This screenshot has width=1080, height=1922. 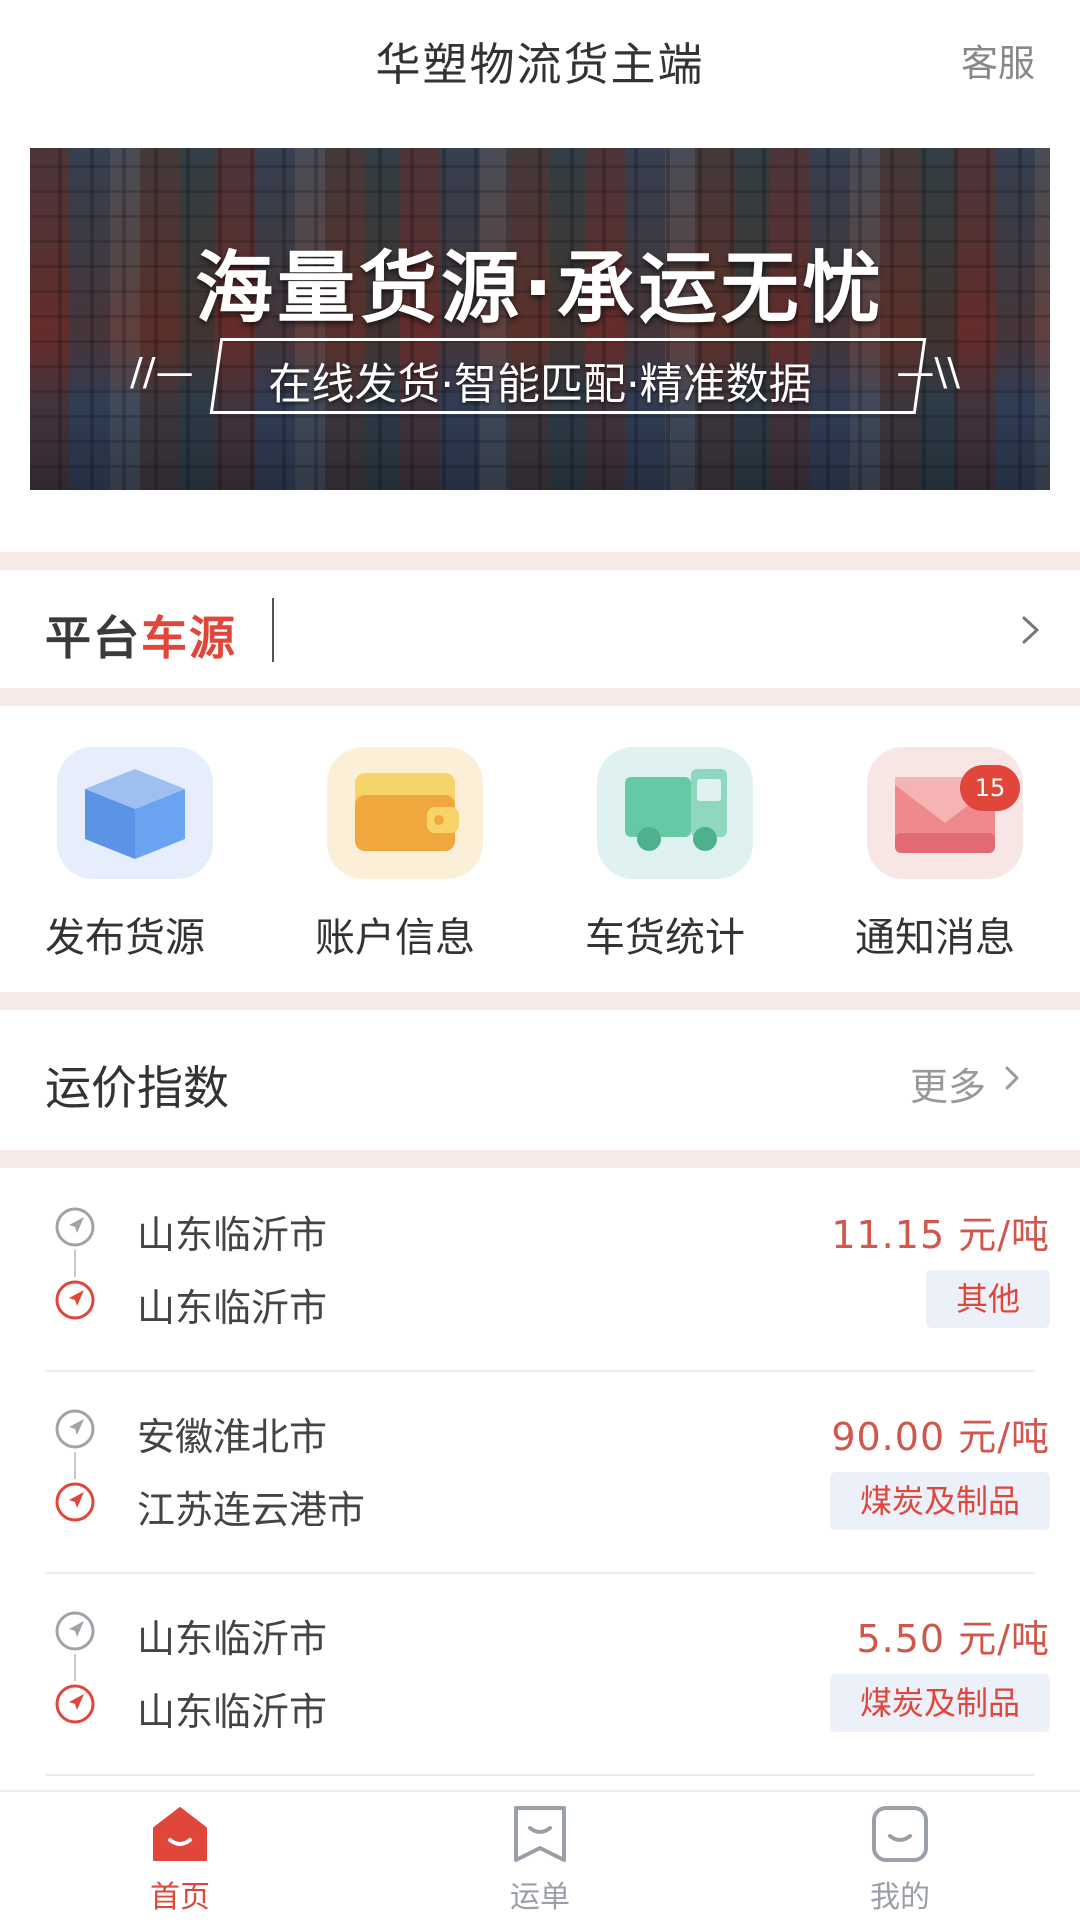 I want to click on freight-index-title: 运价指数, so click(x=137, y=1088).